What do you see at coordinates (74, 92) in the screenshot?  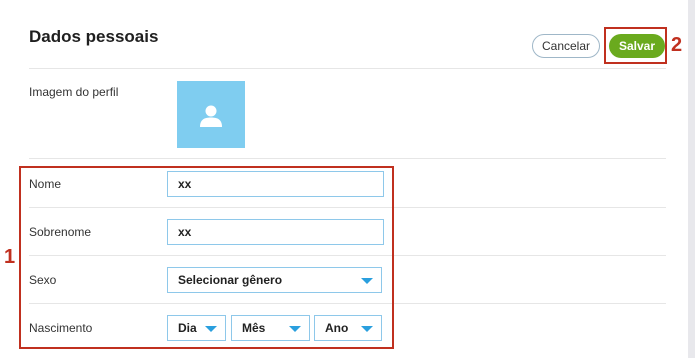 I see `profile-image-label: Imagem do perfil` at bounding box center [74, 92].